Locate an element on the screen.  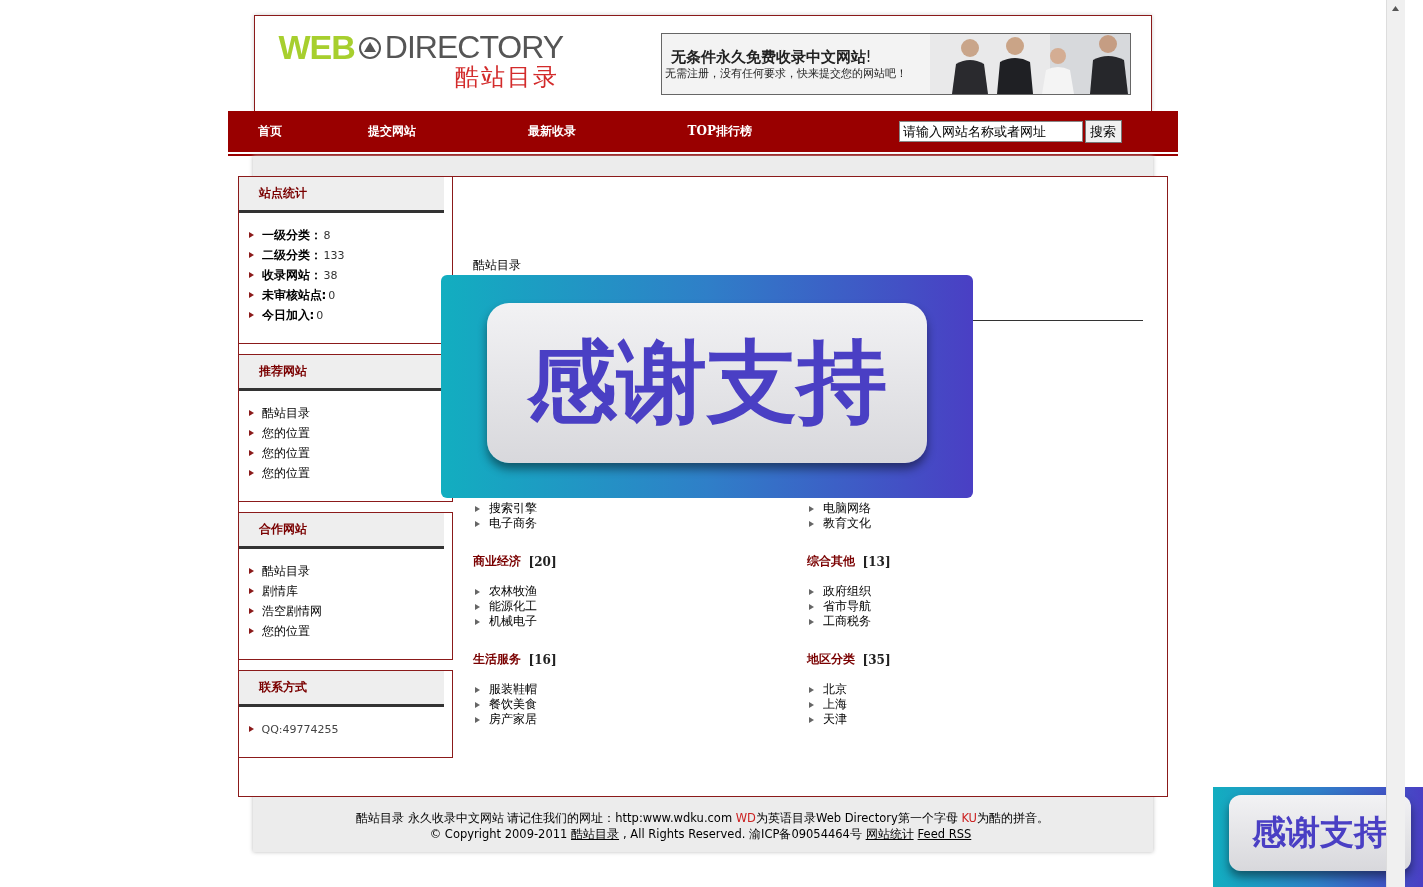
category-count: [35] is located at coordinates (876, 659).